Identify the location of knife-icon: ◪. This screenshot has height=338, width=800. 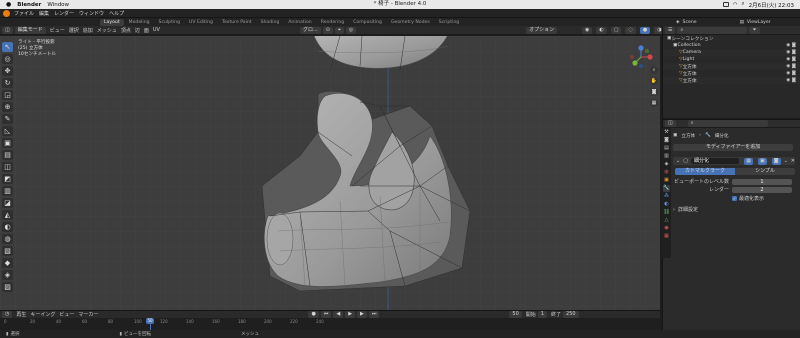
(7, 203).